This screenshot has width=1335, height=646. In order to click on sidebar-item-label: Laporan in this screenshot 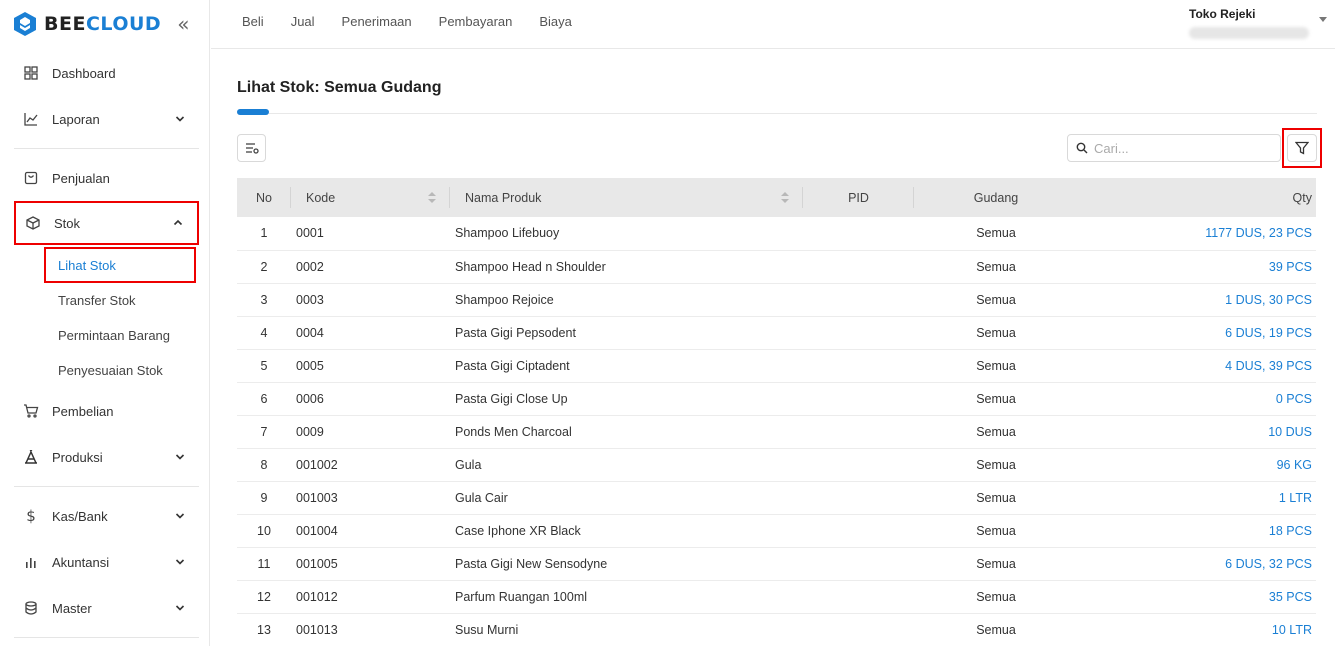, I will do `click(76, 119)`.